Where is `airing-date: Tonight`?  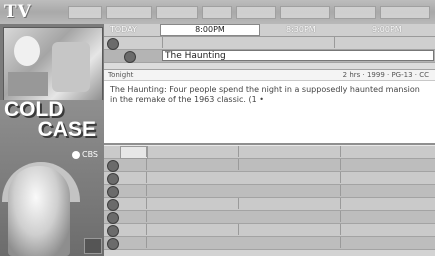 airing-date: Tonight is located at coordinates (121, 75).